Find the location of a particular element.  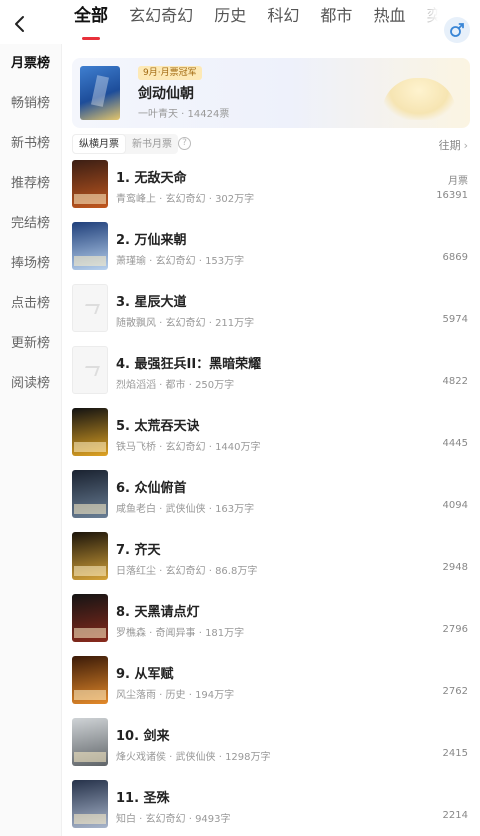

book-title: 4. 最强狂兵II：黑暗荣耀 is located at coordinates (189, 364).